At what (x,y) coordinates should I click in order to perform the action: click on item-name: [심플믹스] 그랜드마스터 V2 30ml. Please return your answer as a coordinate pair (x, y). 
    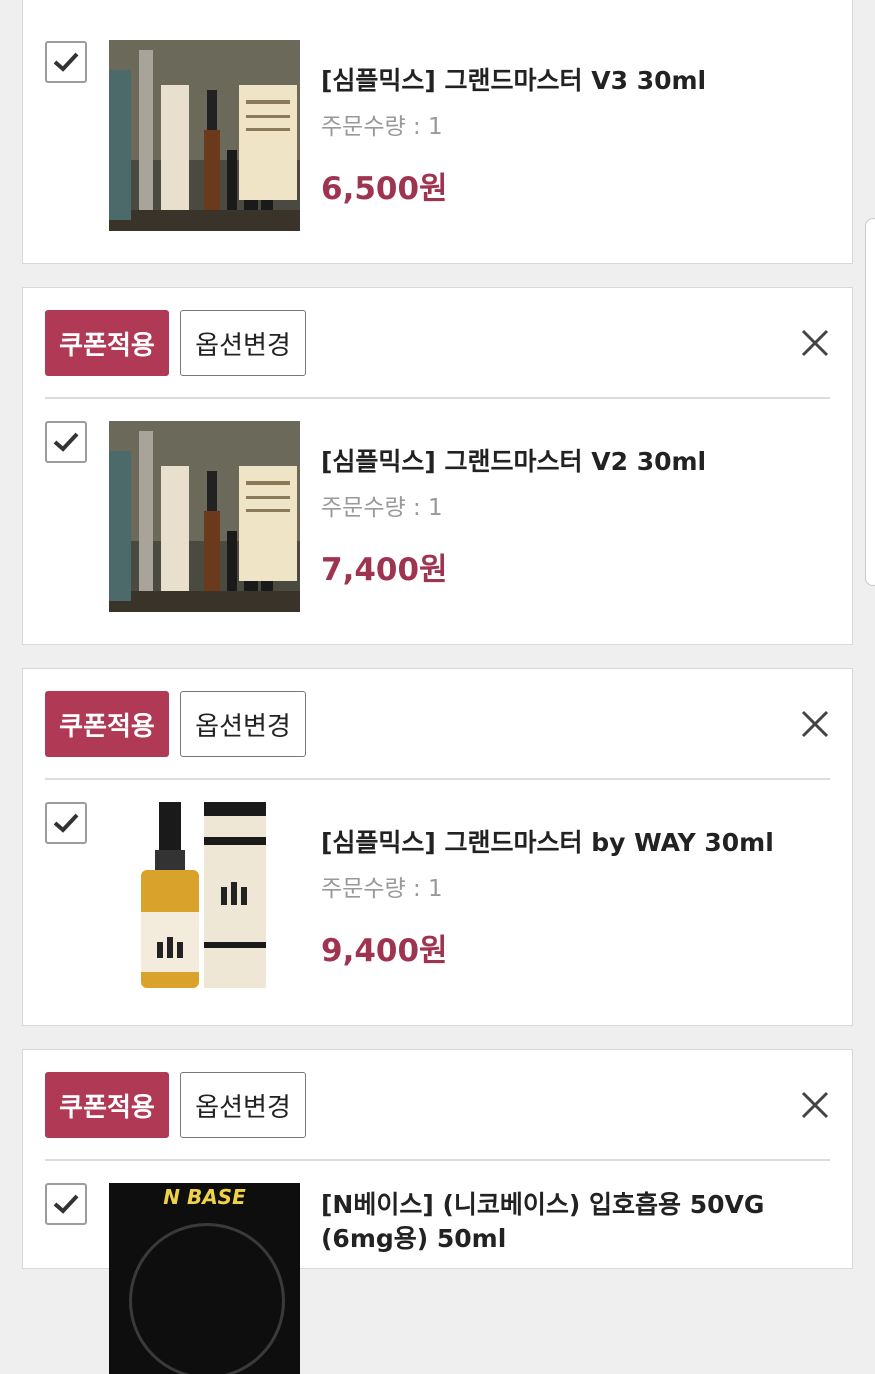
    Looking at the image, I should click on (576, 462).